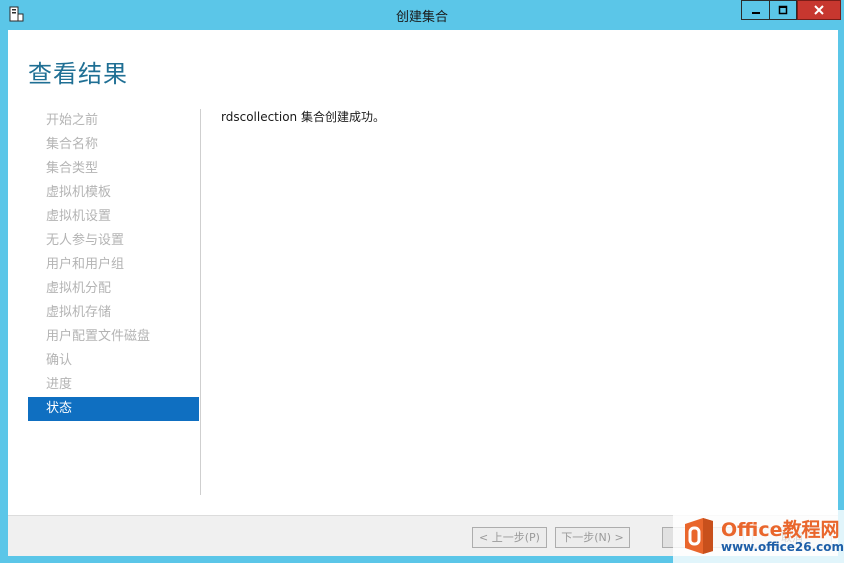  What do you see at coordinates (78, 74) in the screenshot?
I see `page-title: 查看结果` at bounding box center [78, 74].